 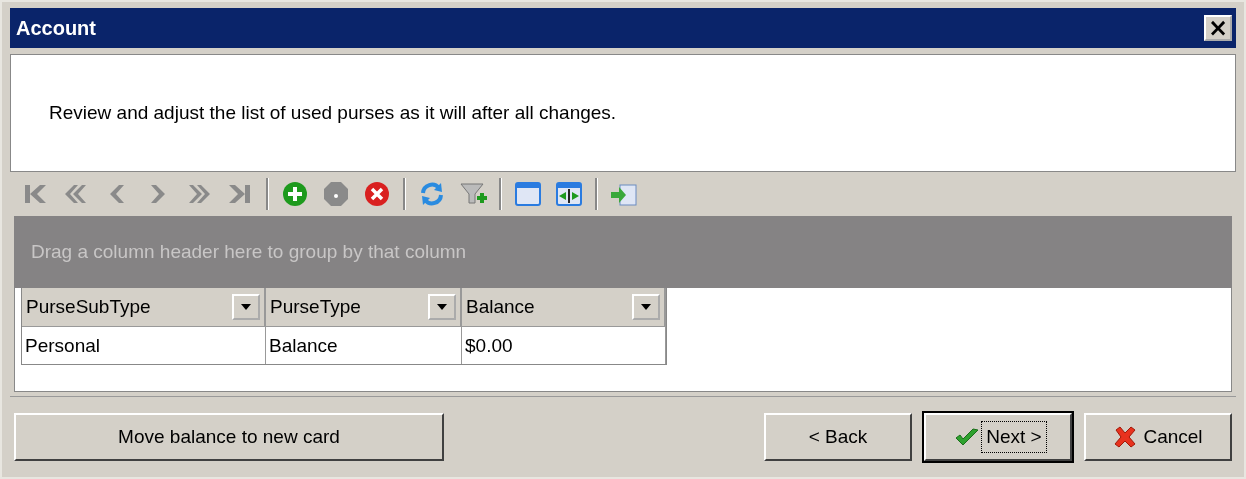 What do you see at coordinates (333, 113) in the screenshot?
I see `instruction-text: Review and adjust the list of used purses as it will after all changes.` at bounding box center [333, 113].